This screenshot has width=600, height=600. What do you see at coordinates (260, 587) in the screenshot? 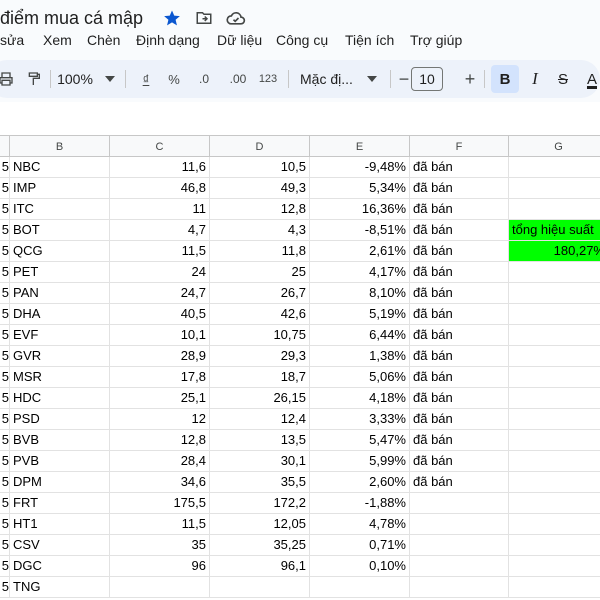
I see `cell-d` at bounding box center [260, 587].